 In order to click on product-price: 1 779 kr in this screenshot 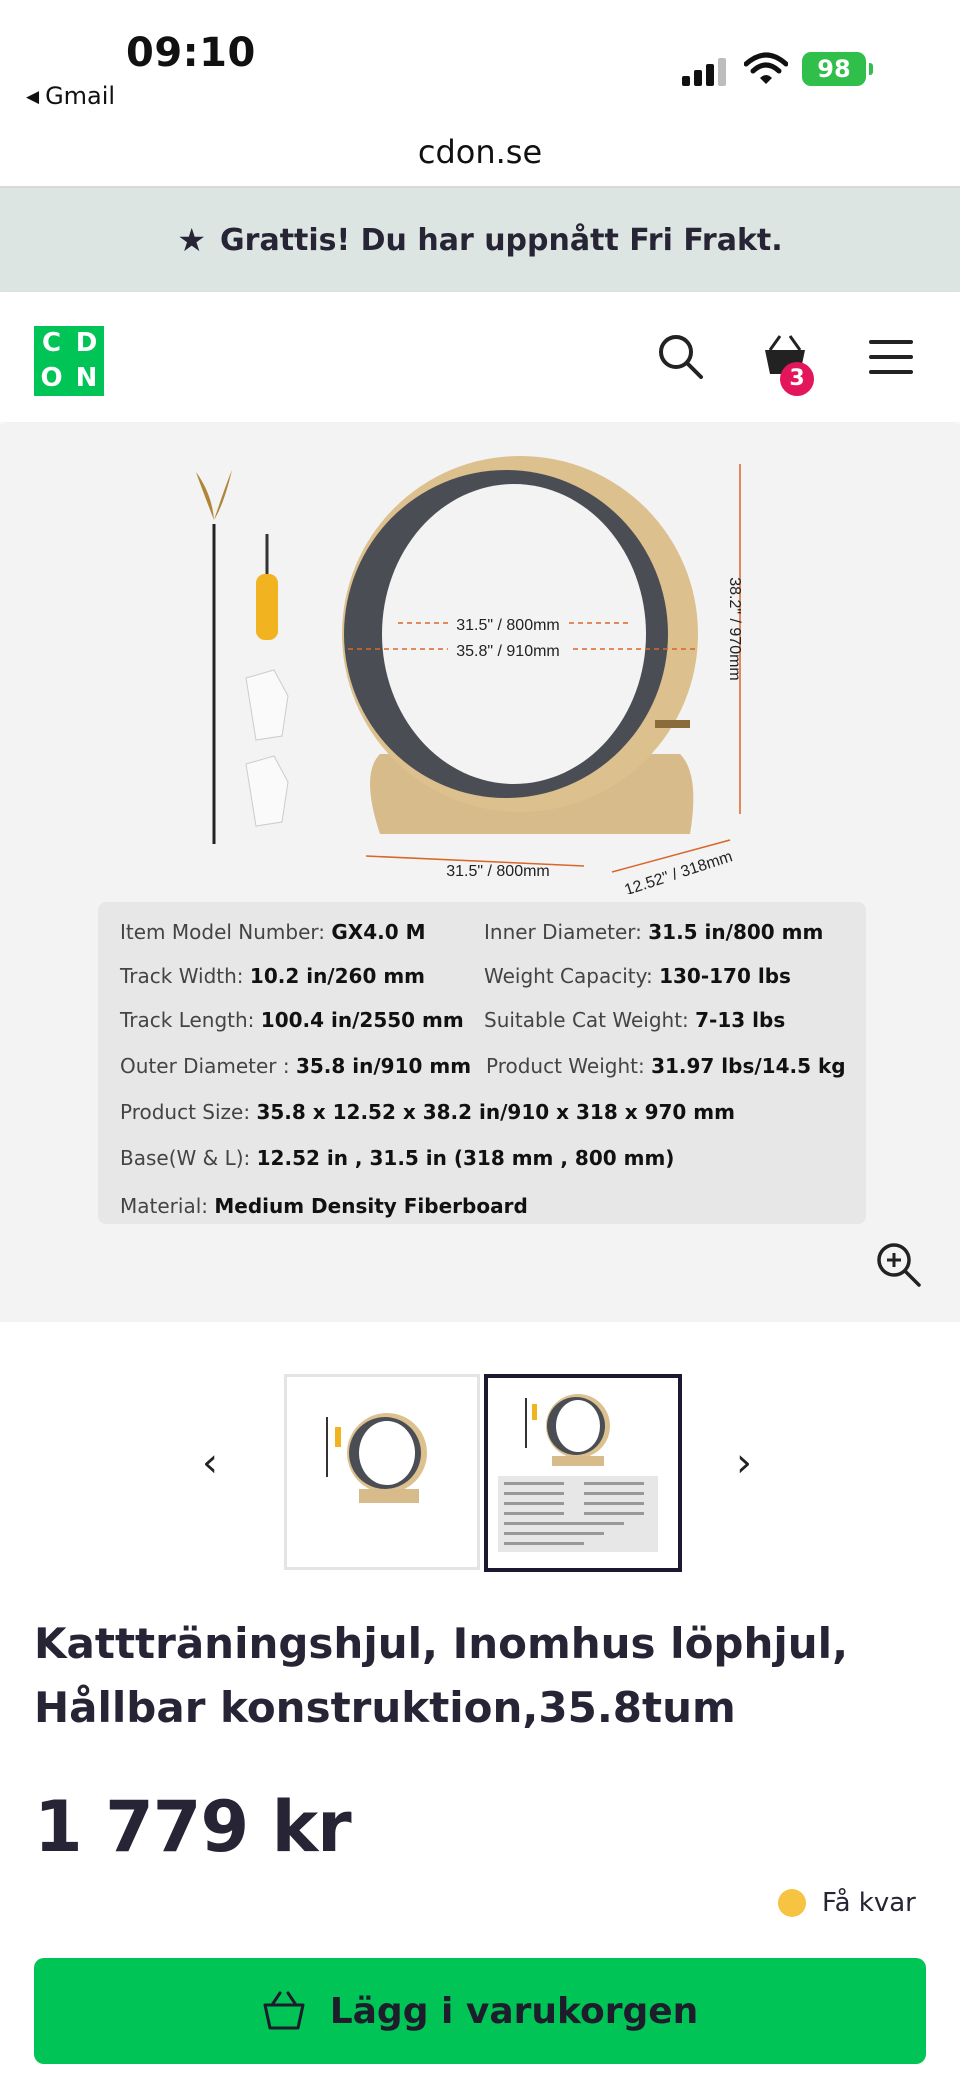, I will do `click(193, 1827)`.